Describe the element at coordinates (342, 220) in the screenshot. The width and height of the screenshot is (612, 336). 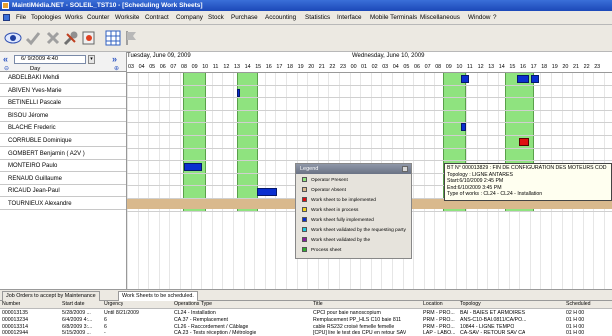
I see `legend-label: Work sheet fully implemented` at that location.